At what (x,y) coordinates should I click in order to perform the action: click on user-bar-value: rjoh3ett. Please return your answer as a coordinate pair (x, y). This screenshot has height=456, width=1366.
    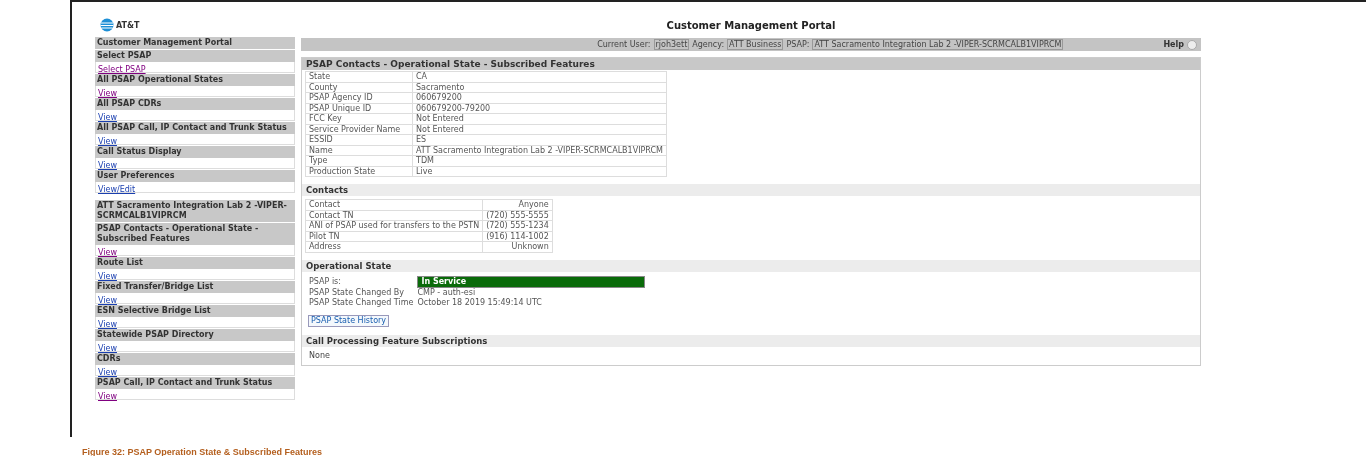
    Looking at the image, I should click on (671, 44).